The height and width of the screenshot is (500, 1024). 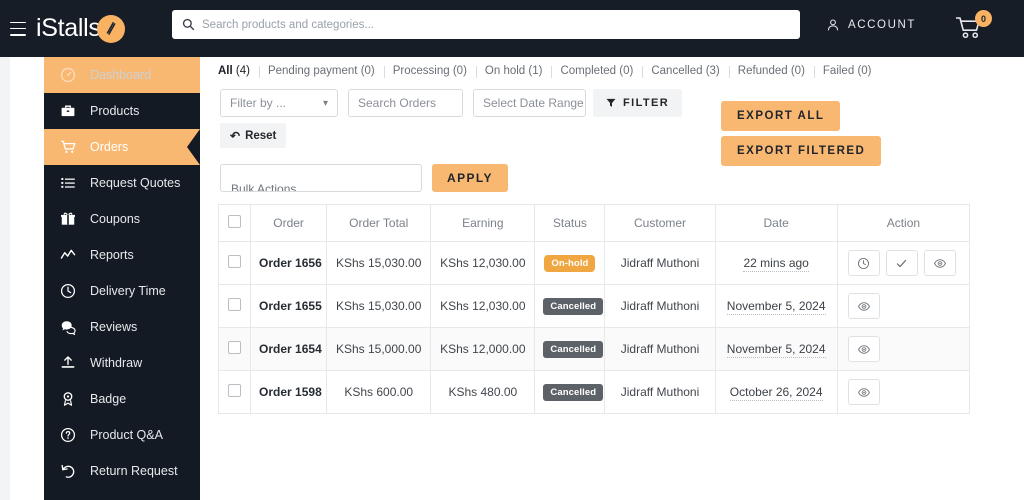 I want to click on brand-logo: iStalls, so click(x=80, y=28).